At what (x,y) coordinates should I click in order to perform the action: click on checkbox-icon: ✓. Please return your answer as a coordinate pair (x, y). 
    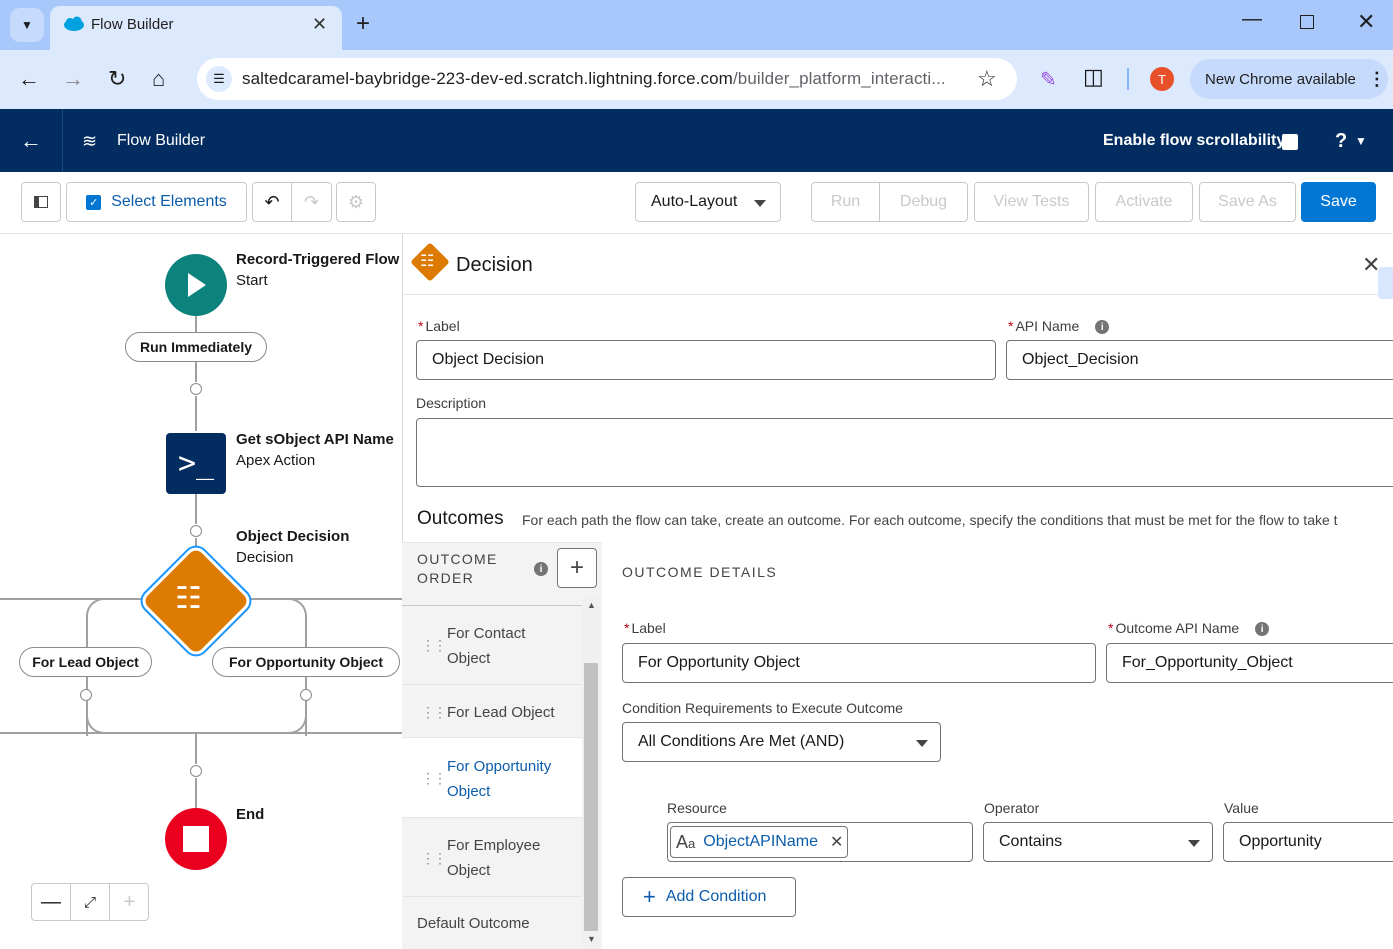
    Looking at the image, I should click on (94, 202).